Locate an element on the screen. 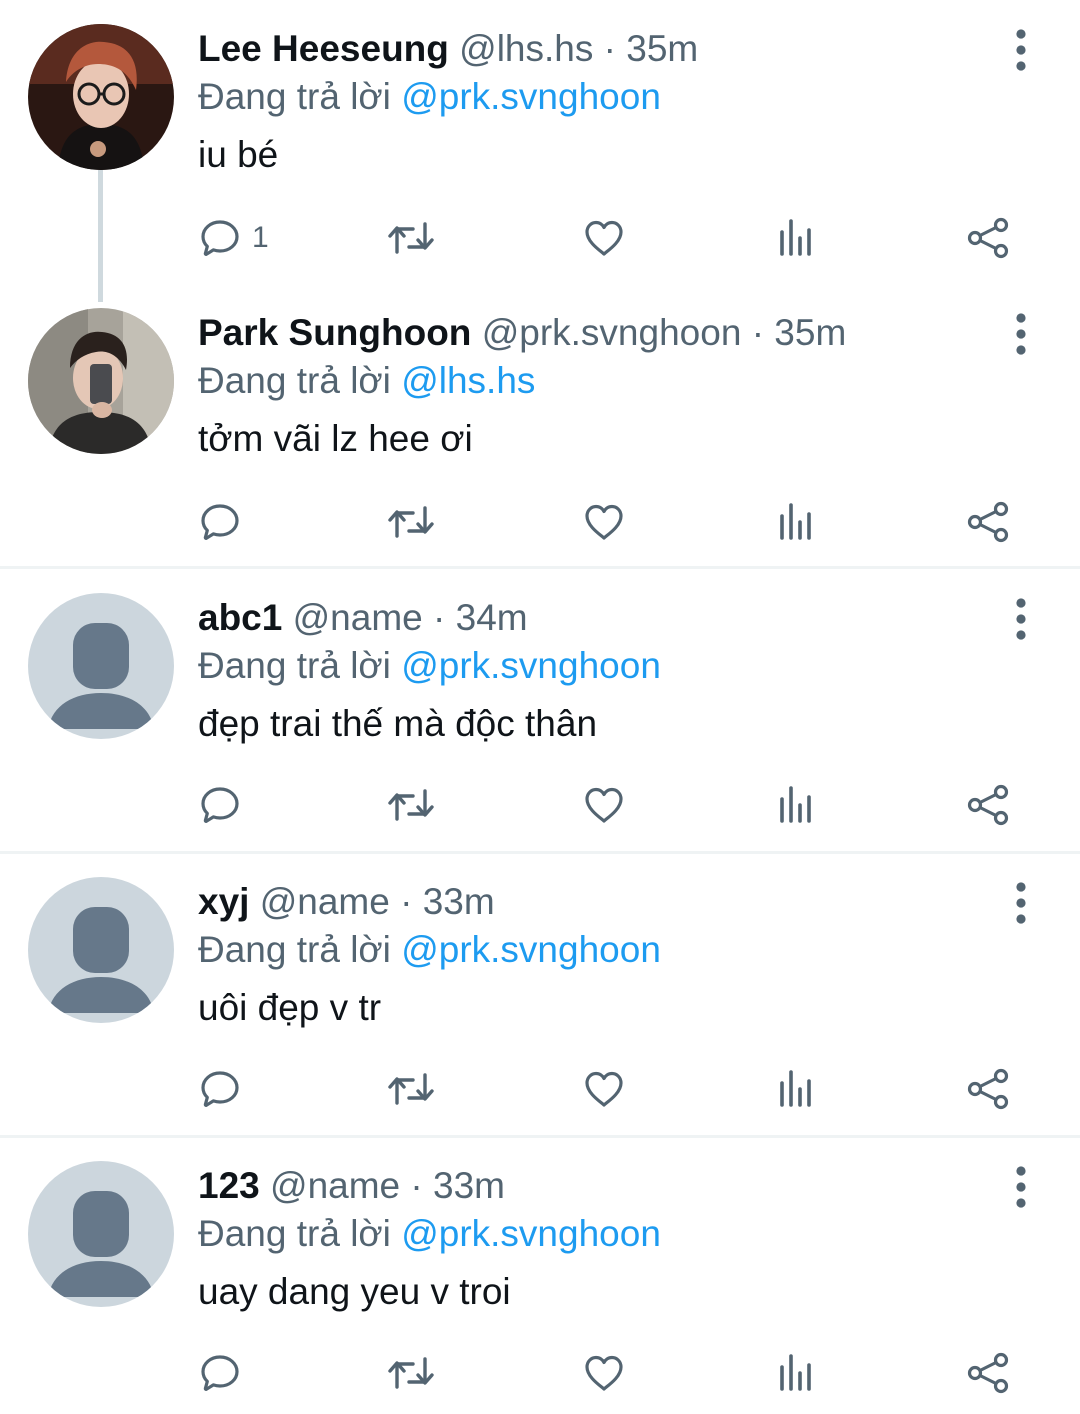  reply-button: 1 is located at coordinates (233, 238).